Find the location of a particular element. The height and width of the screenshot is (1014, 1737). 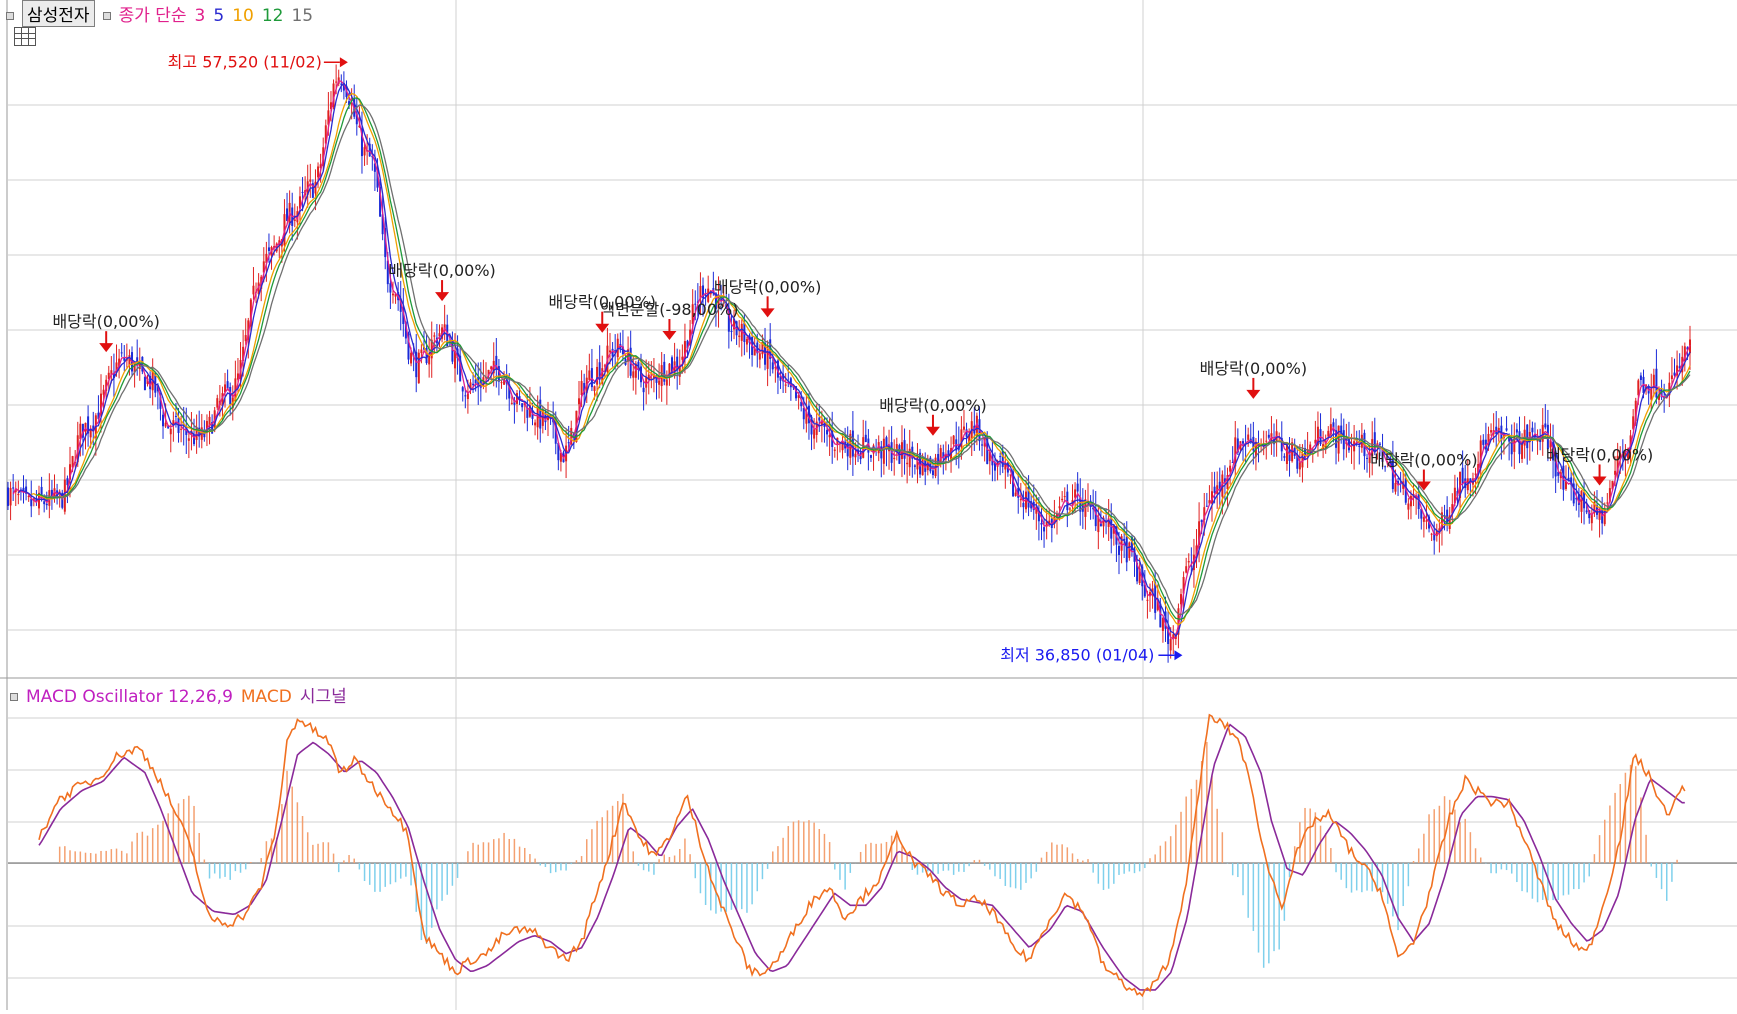

ma-period-12: 12 is located at coordinates (272, 16).